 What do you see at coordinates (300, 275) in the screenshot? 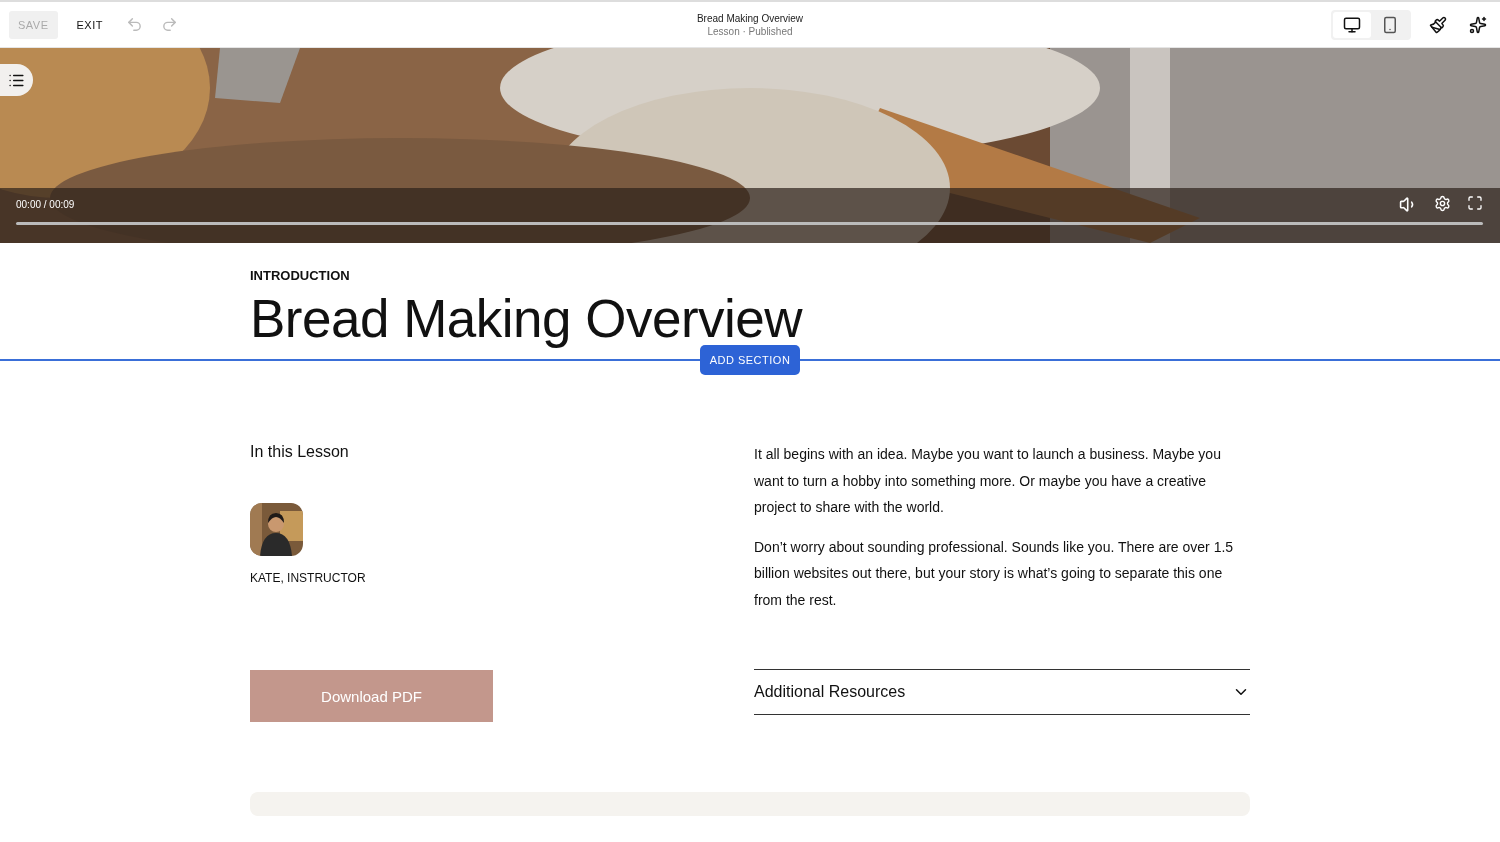
I see `section-eyebrow: INTRODUCTION` at bounding box center [300, 275].